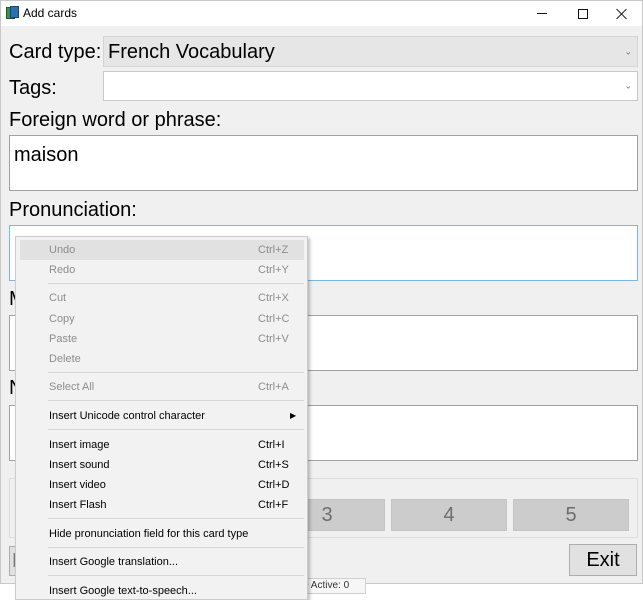  Describe the element at coordinates (62, 319) in the screenshot. I see `menu-item-label: Copy` at that location.